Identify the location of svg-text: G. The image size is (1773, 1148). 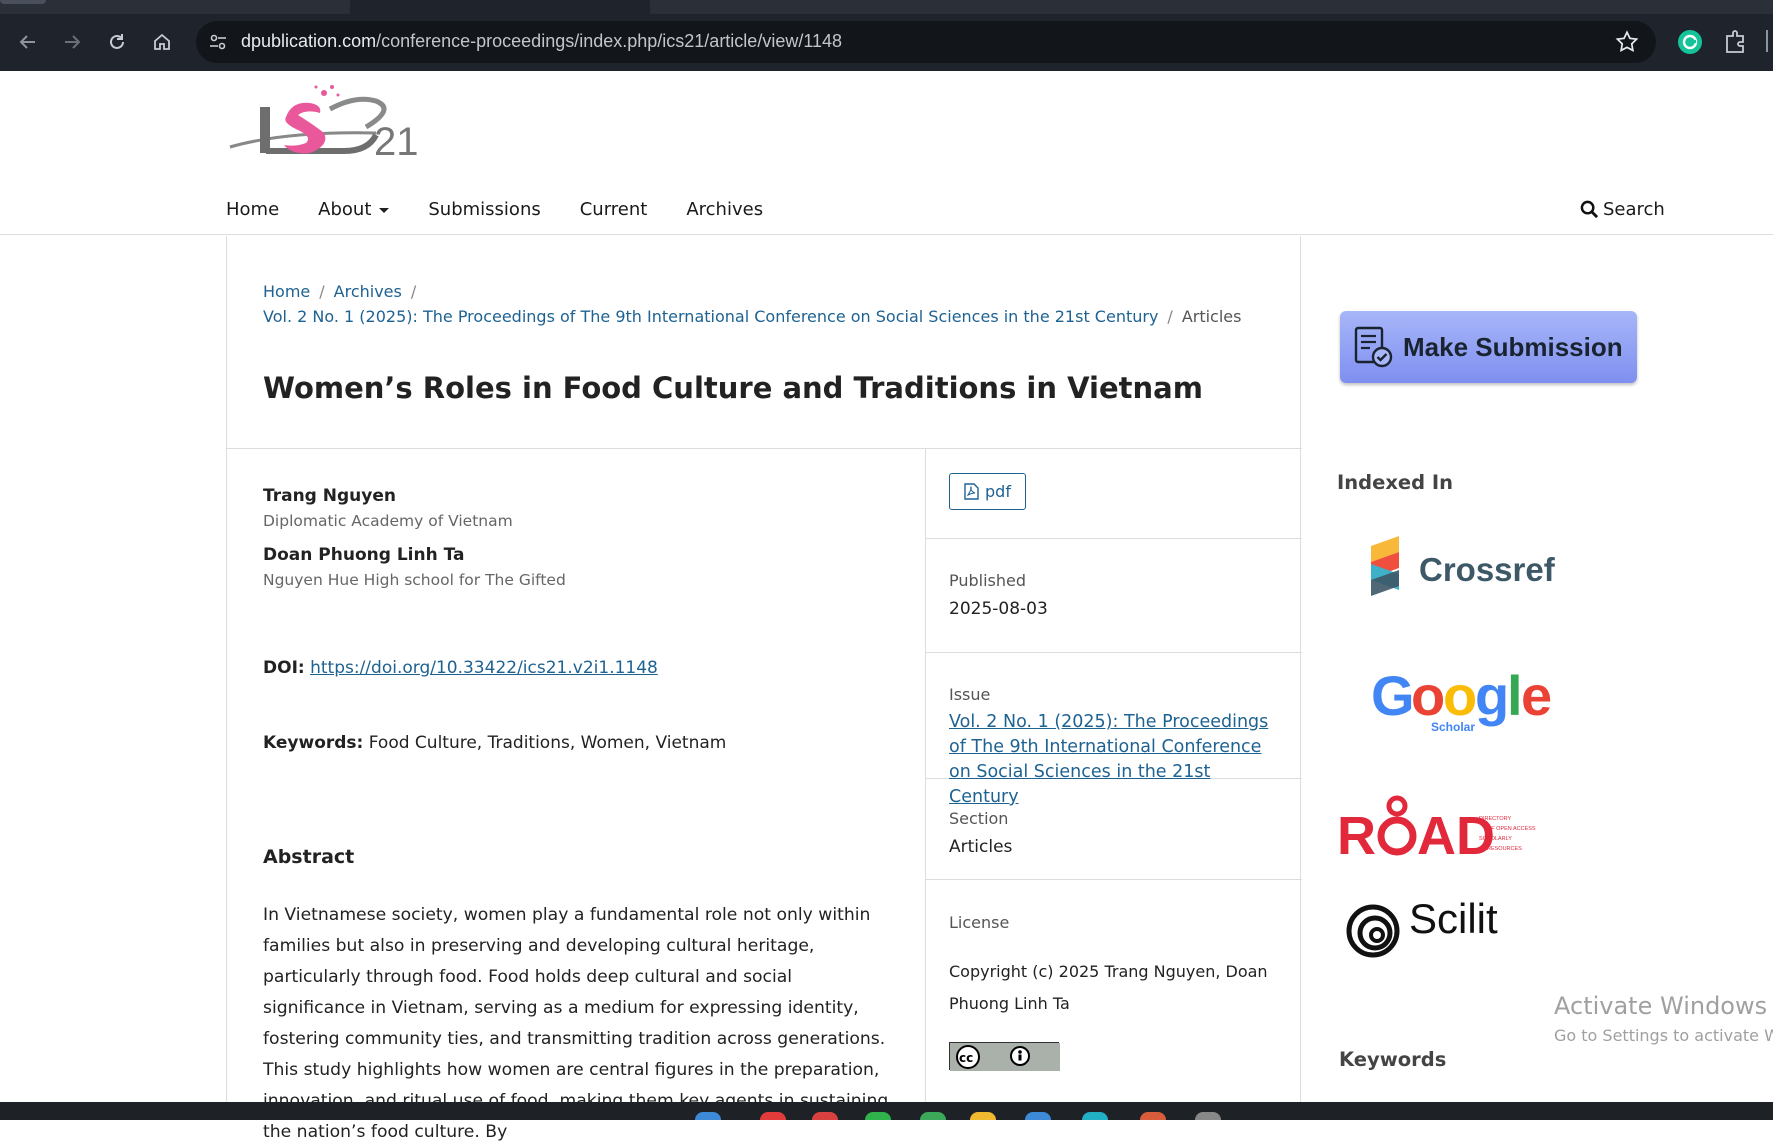
(1393, 695).